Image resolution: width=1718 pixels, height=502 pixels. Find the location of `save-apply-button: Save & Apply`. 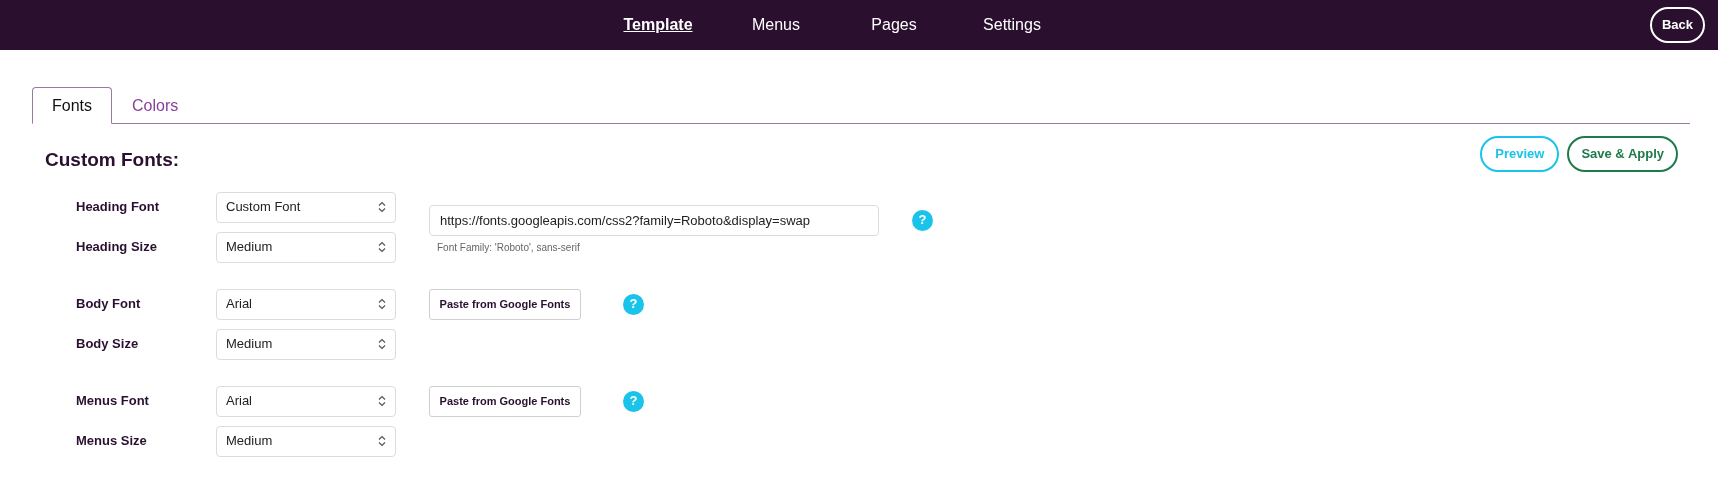

save-apply-button: Save & Apply is located at coordinates (1622, 154).